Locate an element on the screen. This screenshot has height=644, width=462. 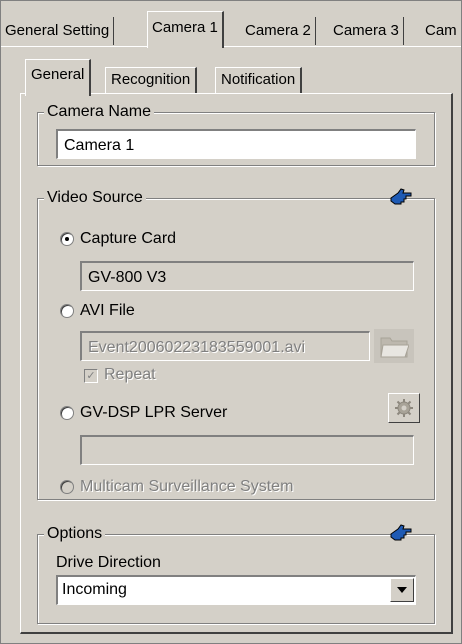
tab-camera-1: Camera 1 is located at coordinates (185, 29).